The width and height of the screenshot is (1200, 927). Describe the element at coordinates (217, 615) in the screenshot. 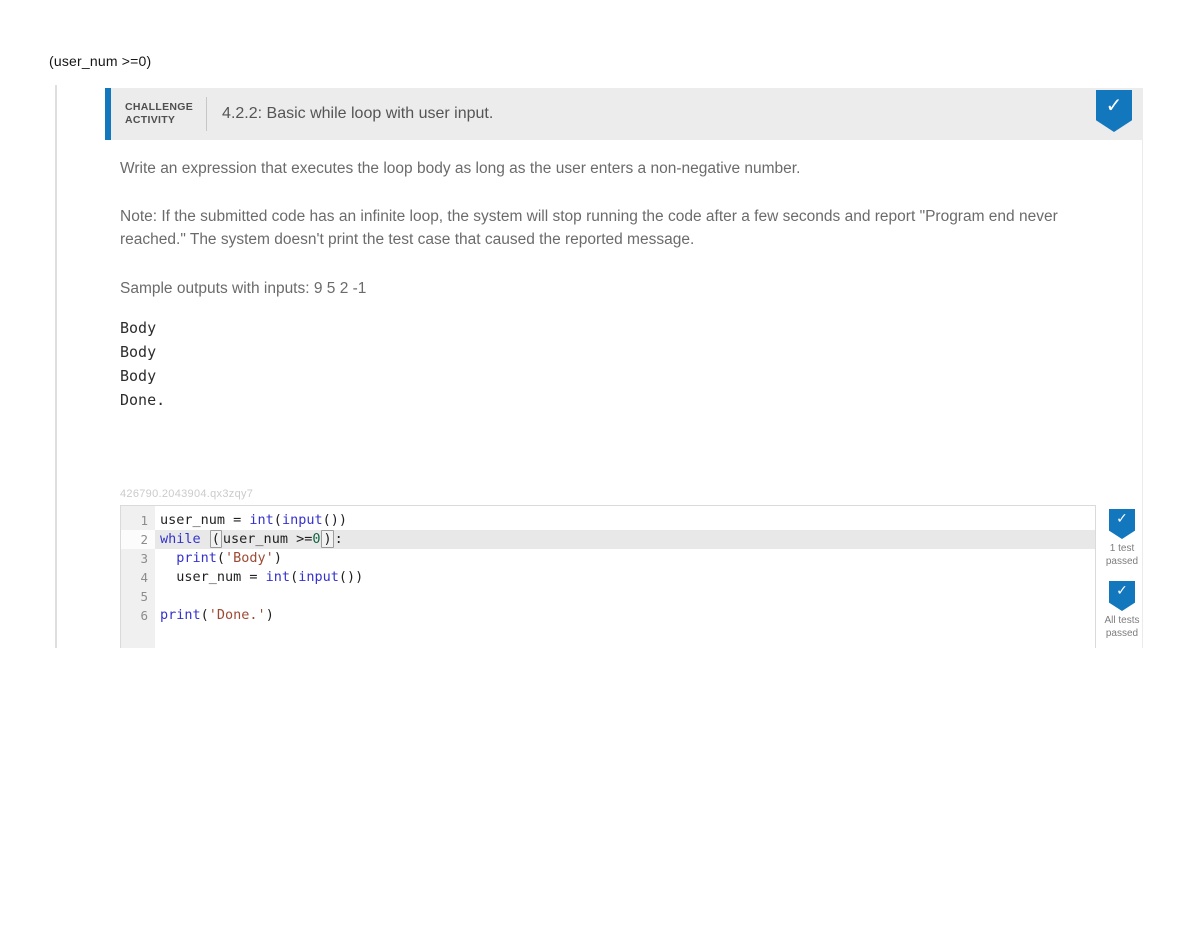

I see `code-text: print('Done.')` at that location.